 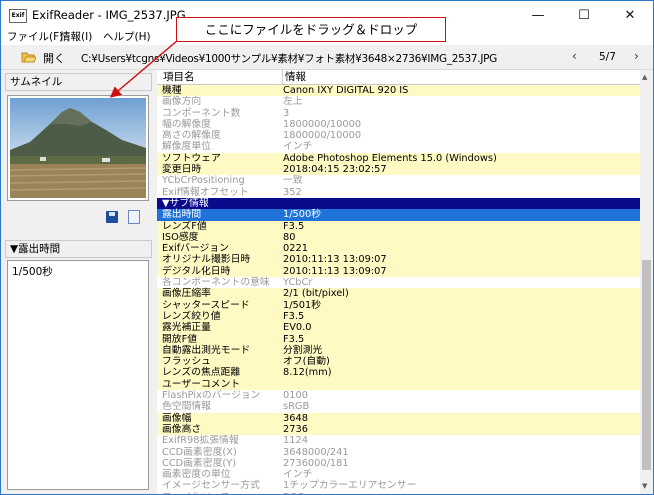 What do you see at coordinates (200, 441) in the screenshot?
I see `row-name: ExifR98拡張情報` at bounding box center [200, 441].